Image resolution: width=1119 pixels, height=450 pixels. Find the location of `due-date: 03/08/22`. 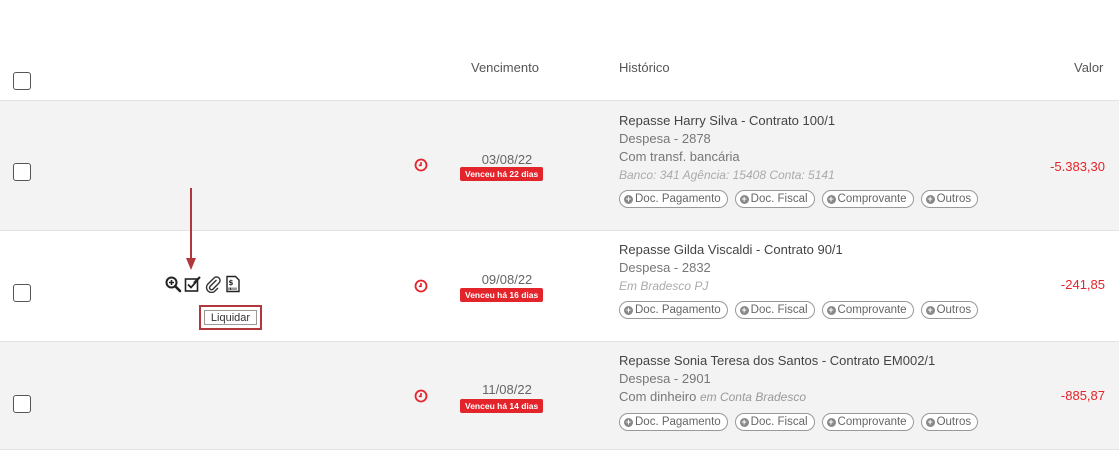

due-date: 03/08/22 is located at coordinates (507, 159).